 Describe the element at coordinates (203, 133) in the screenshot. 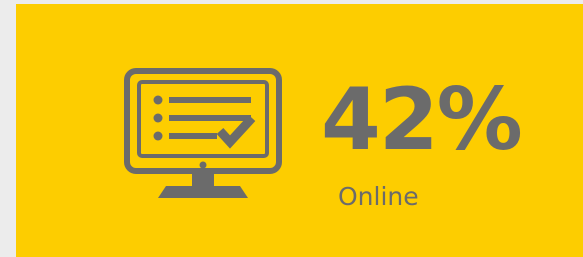

I see `monitor-checklist-icon` at that location.